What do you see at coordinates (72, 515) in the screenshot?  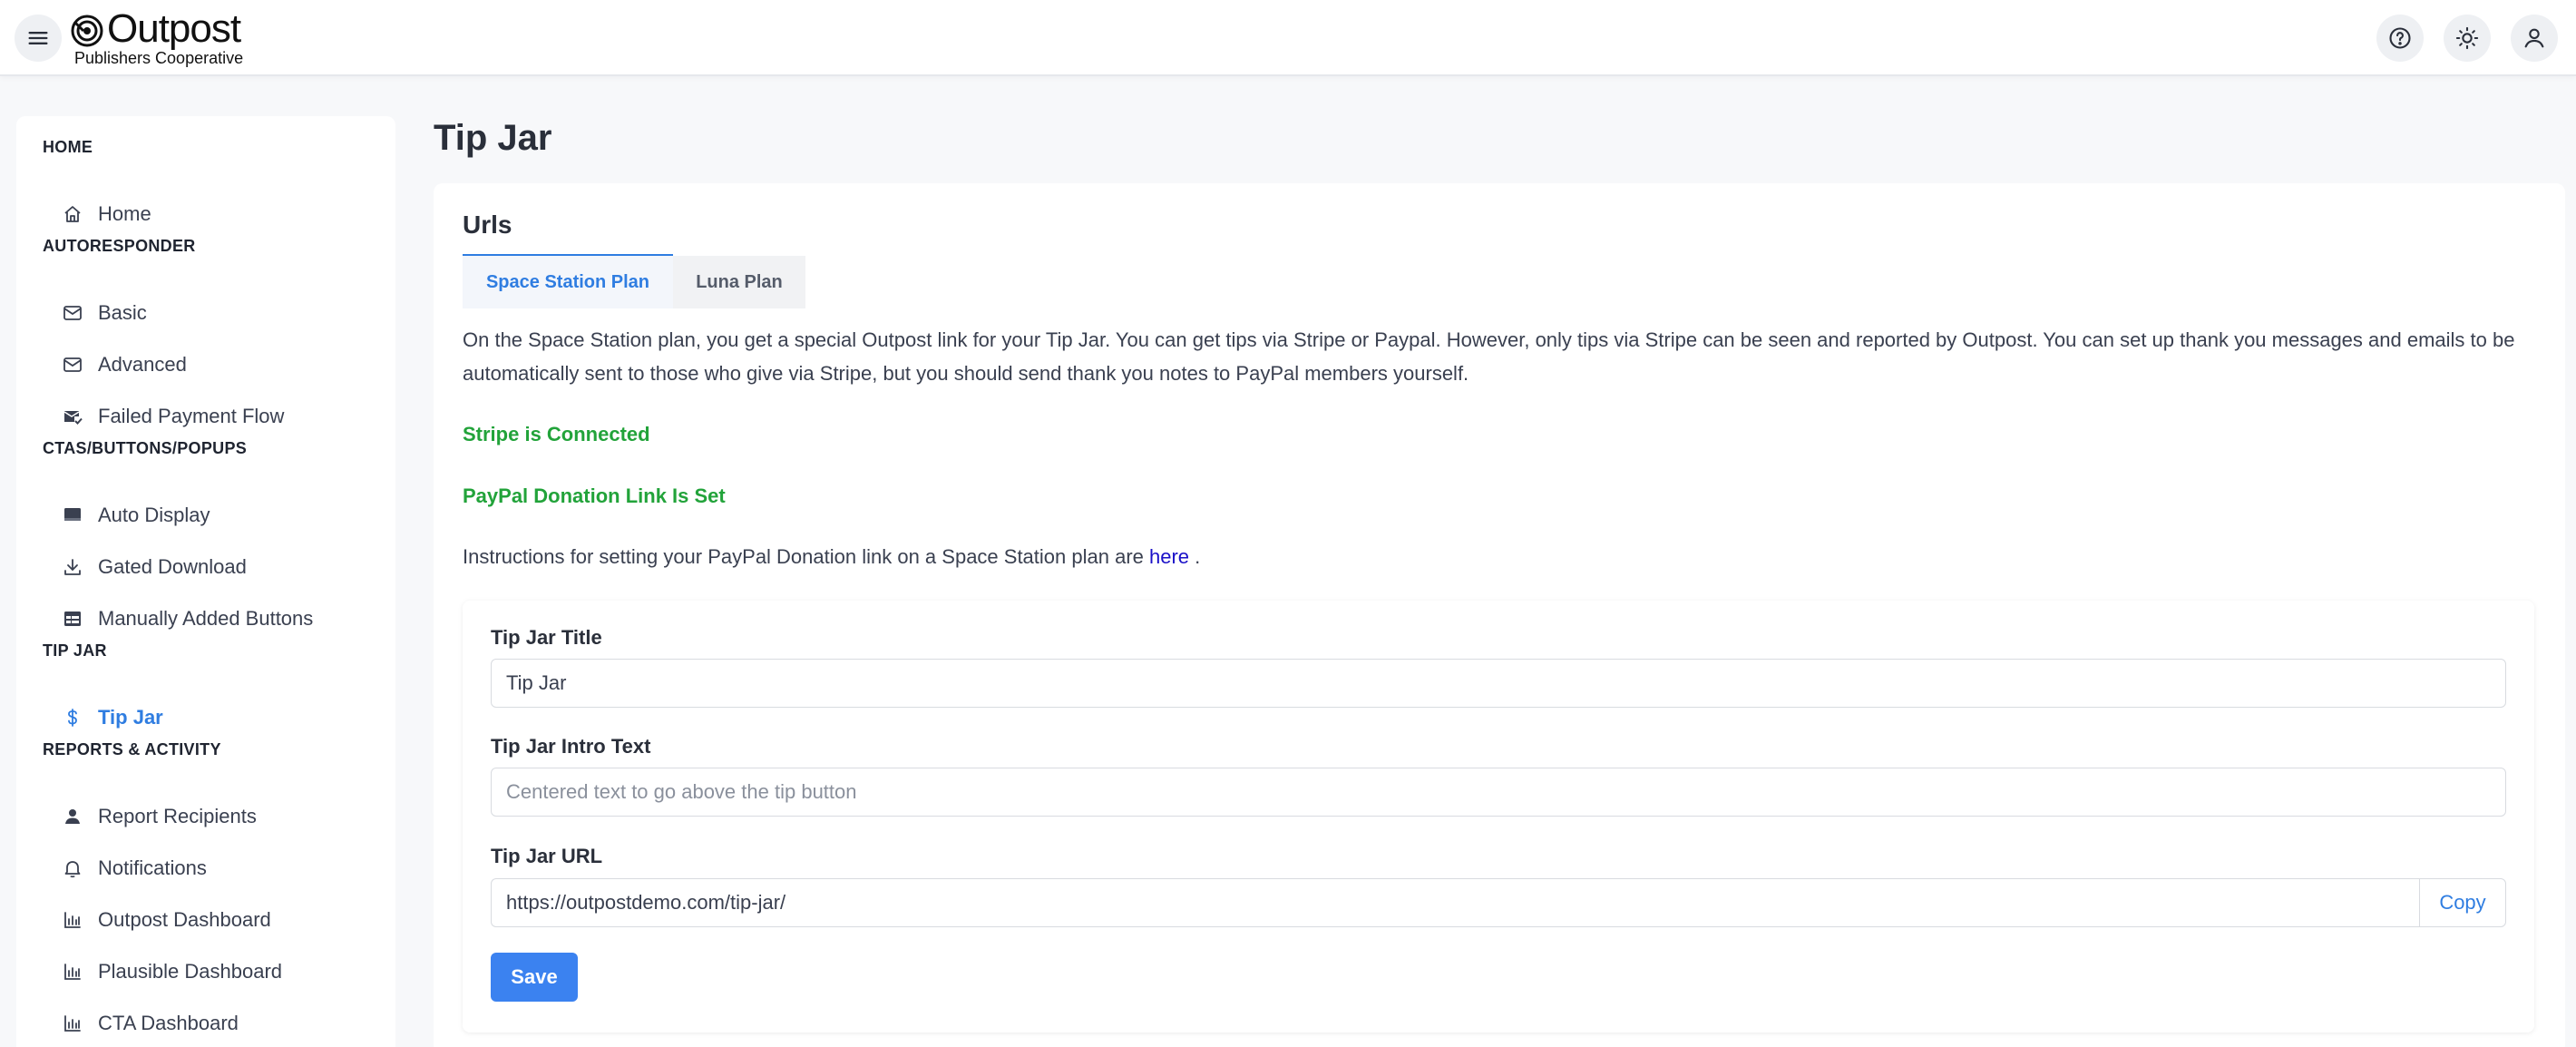 I see `display-icon` at bounding box center [72, 515].